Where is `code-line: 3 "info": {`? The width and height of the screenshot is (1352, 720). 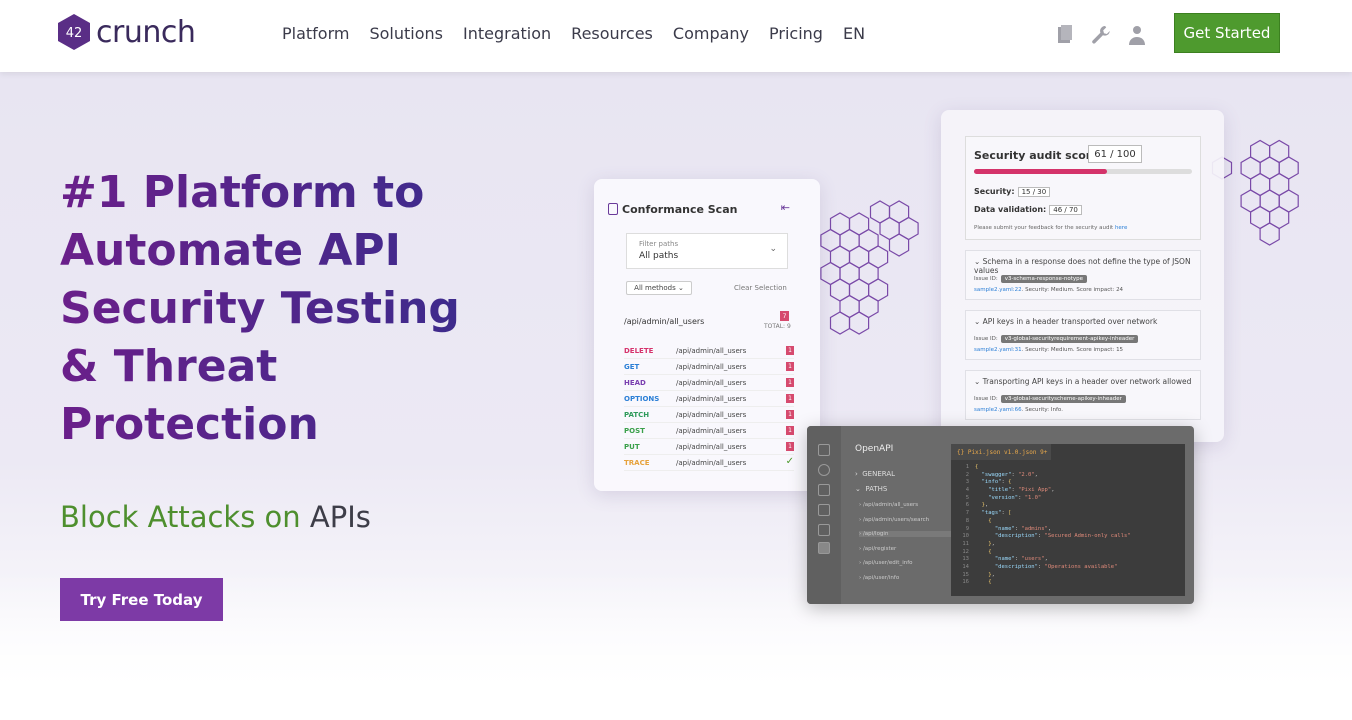 code-line: 3 "info": { is located at coordinates (988, 482).